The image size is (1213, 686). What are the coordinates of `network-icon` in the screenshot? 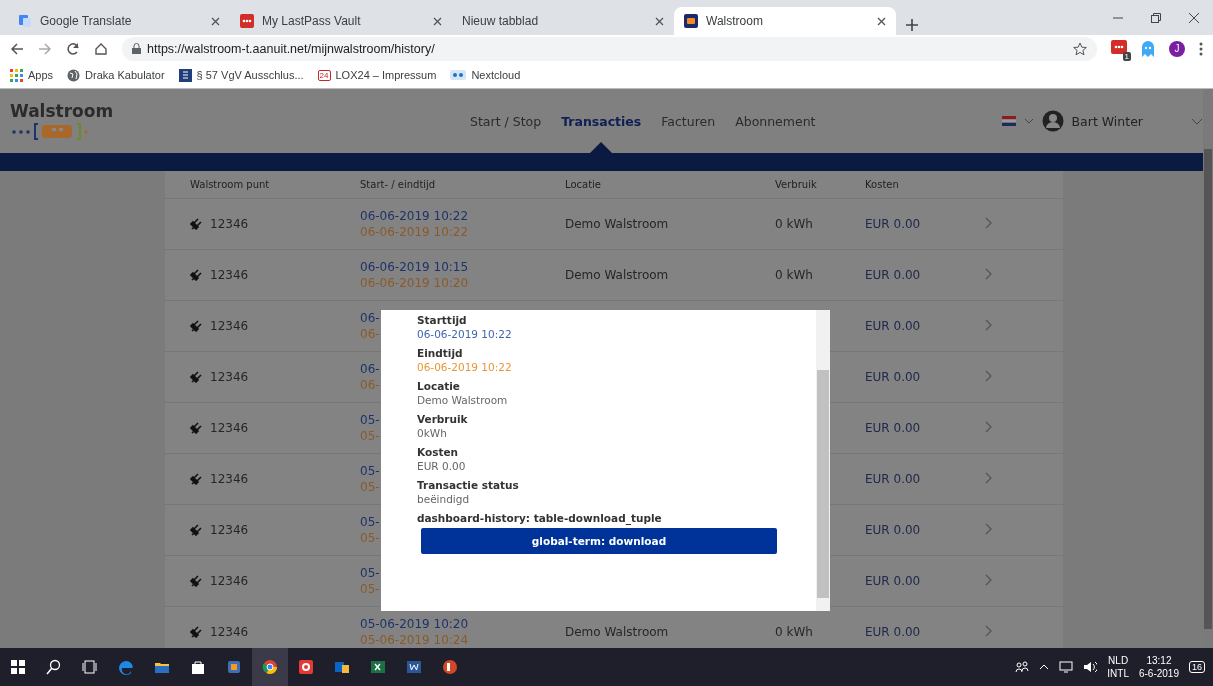 It's located at (1066, 667).